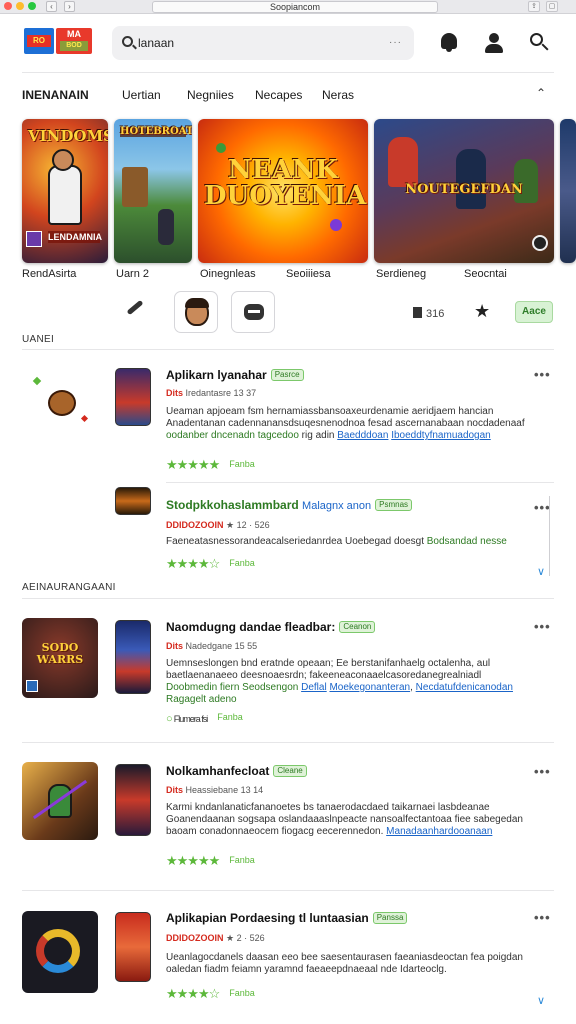 Image resolution: width=576 pixels, height=1024 pixels. Describe the element at coordinates (38, 339) in the screenshot. I see `section-heading: UANEI` at that location.